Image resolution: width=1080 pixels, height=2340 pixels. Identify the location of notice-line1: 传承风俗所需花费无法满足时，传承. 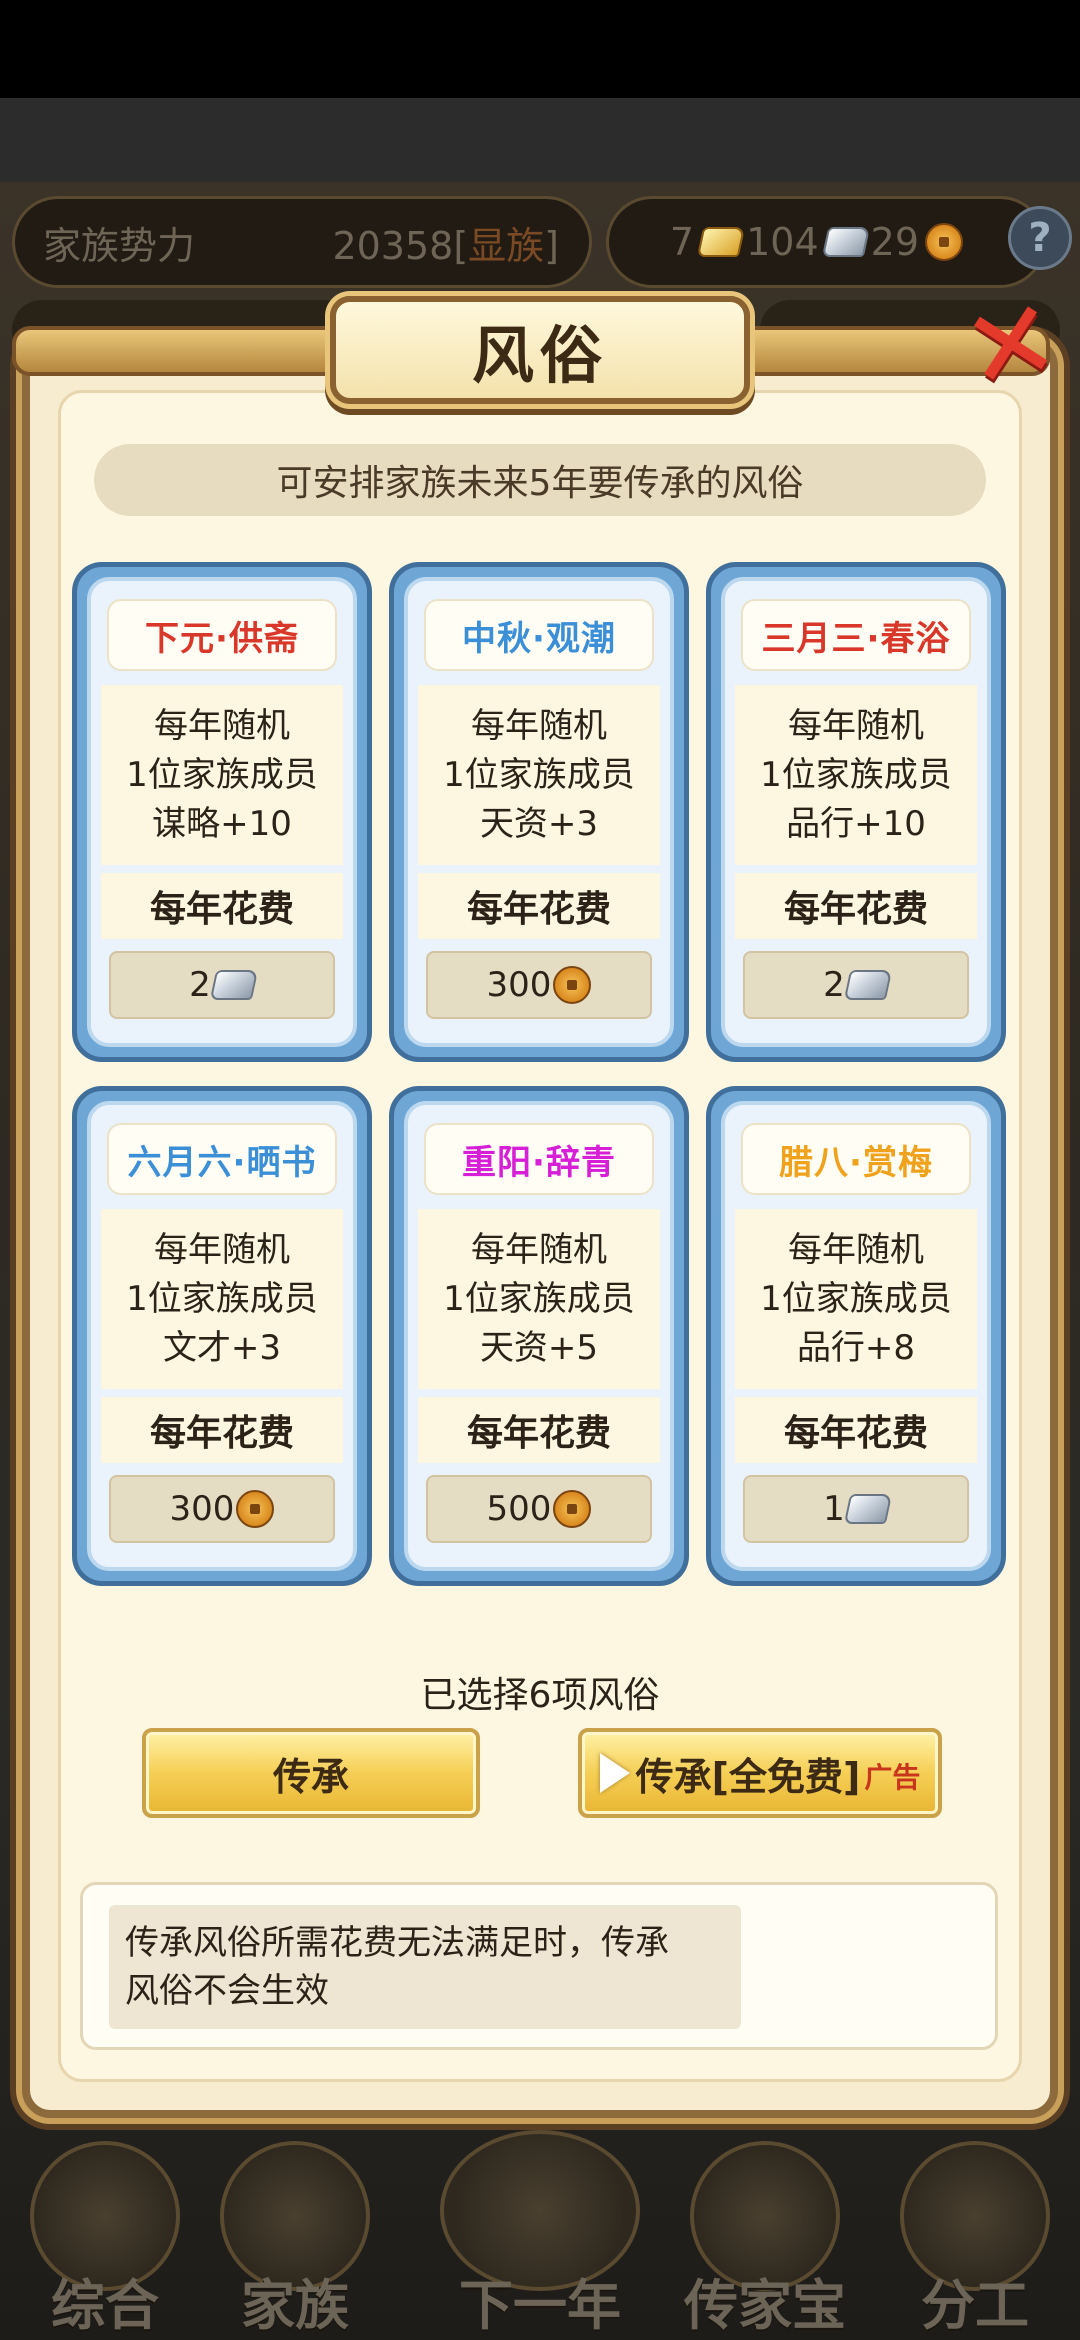
(397, 1943).